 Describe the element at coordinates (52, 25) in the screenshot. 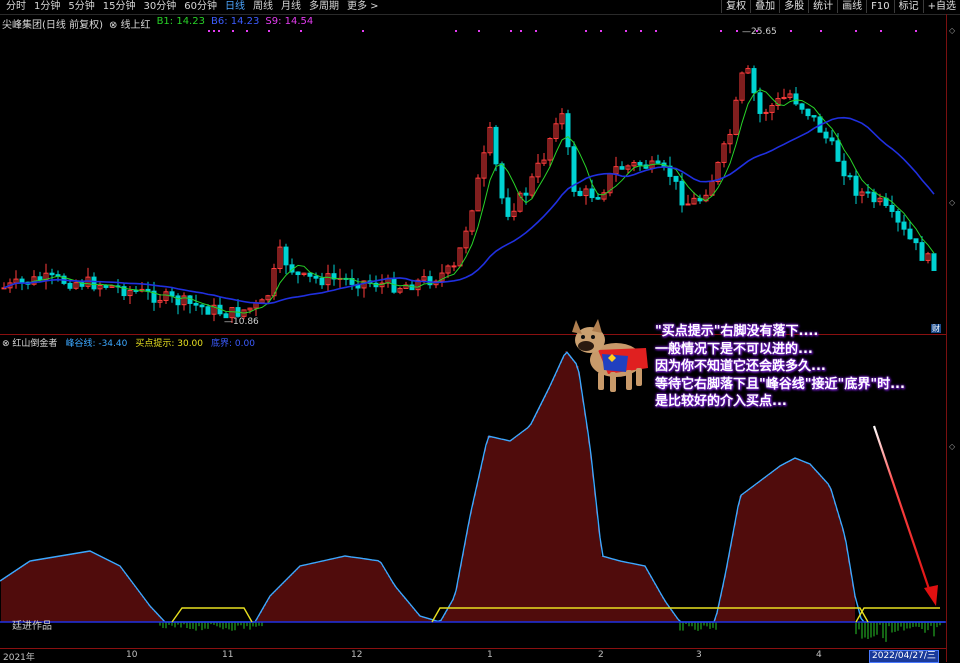

I see `stock-name: 尖峰集团(日线 前复权)` at that location.